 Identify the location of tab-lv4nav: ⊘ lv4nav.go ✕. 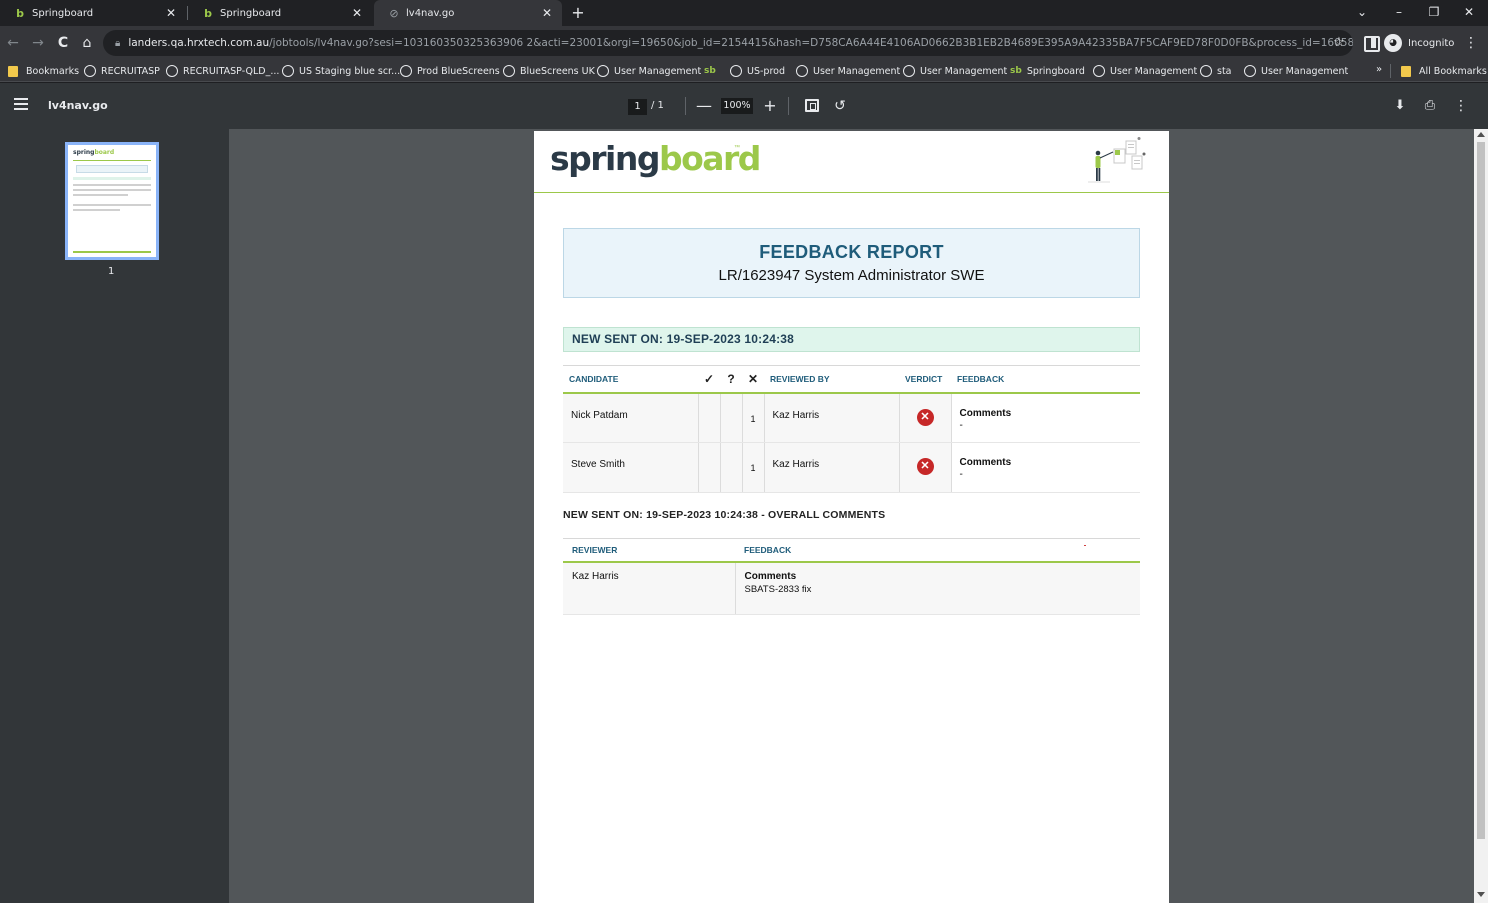
(468, 13).